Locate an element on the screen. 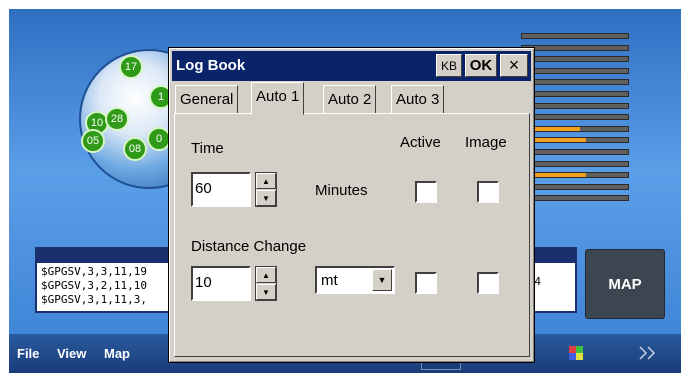  menu-map: Map is located at coordinates (117, 353).